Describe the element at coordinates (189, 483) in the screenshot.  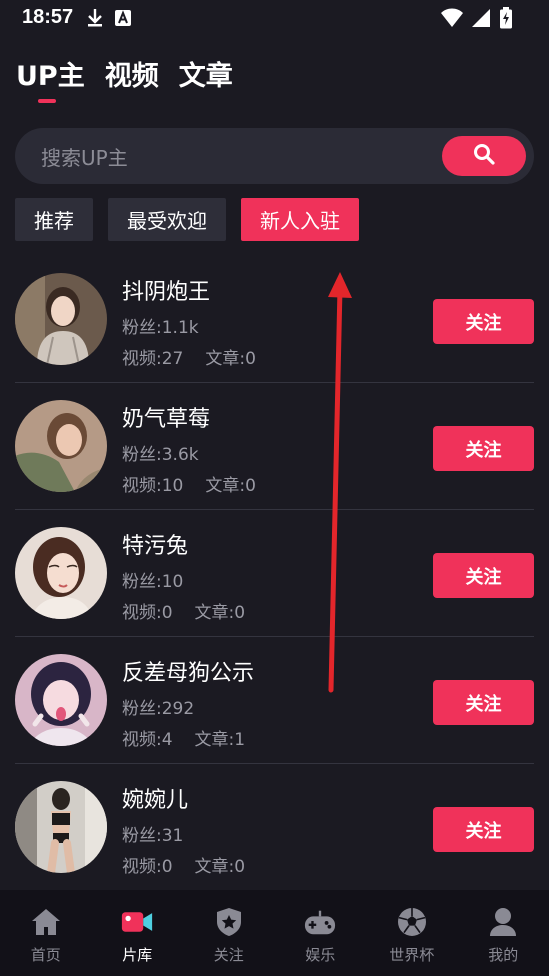
I see `creator-stats: 视频:10 文章:0` at that location.